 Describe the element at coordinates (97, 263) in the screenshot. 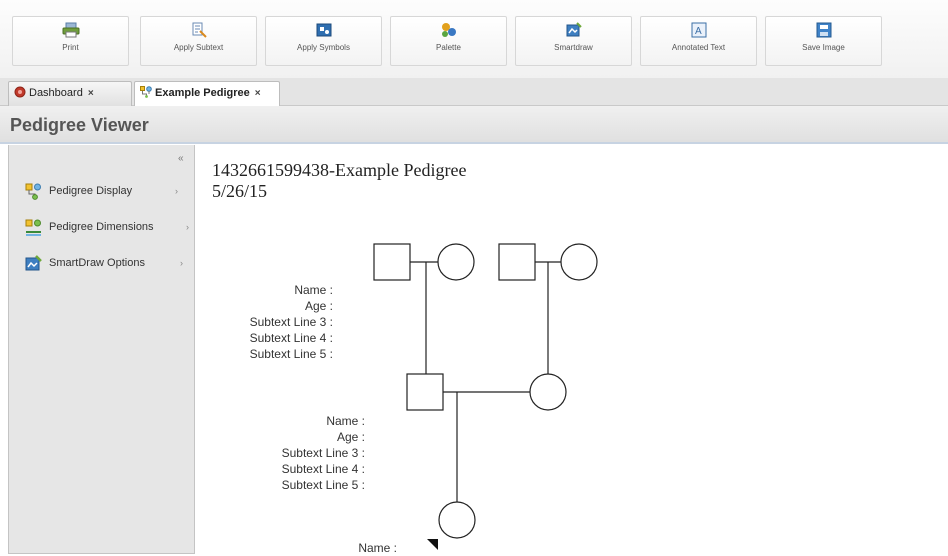

I see `sidebar-item-label: SmartDraw Options` at that location.